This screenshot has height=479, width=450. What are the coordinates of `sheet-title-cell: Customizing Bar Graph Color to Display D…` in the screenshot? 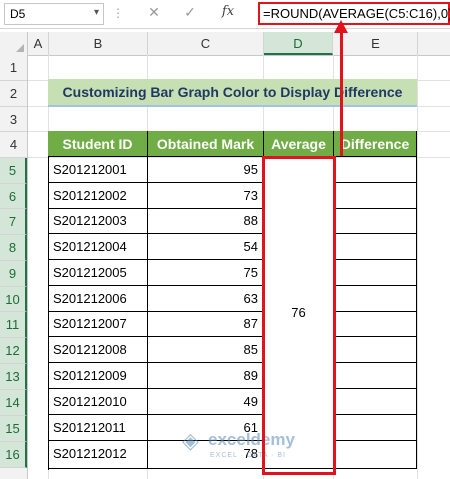 It's located at (232, 93).